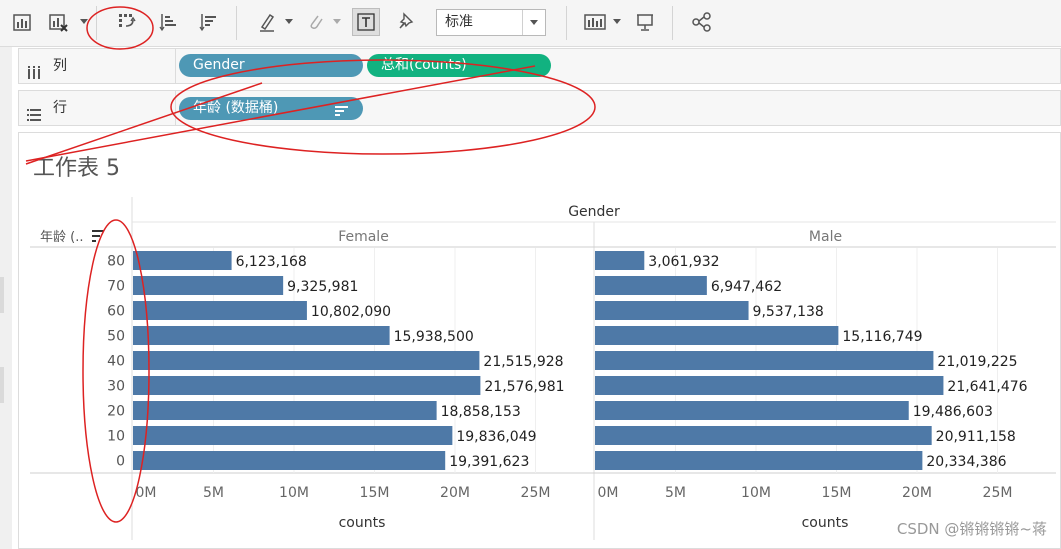  What do you see at coordinates (524, 387) in the screenshot?
I see `data-label: 21,576,981` at bounding box center [524, 387].